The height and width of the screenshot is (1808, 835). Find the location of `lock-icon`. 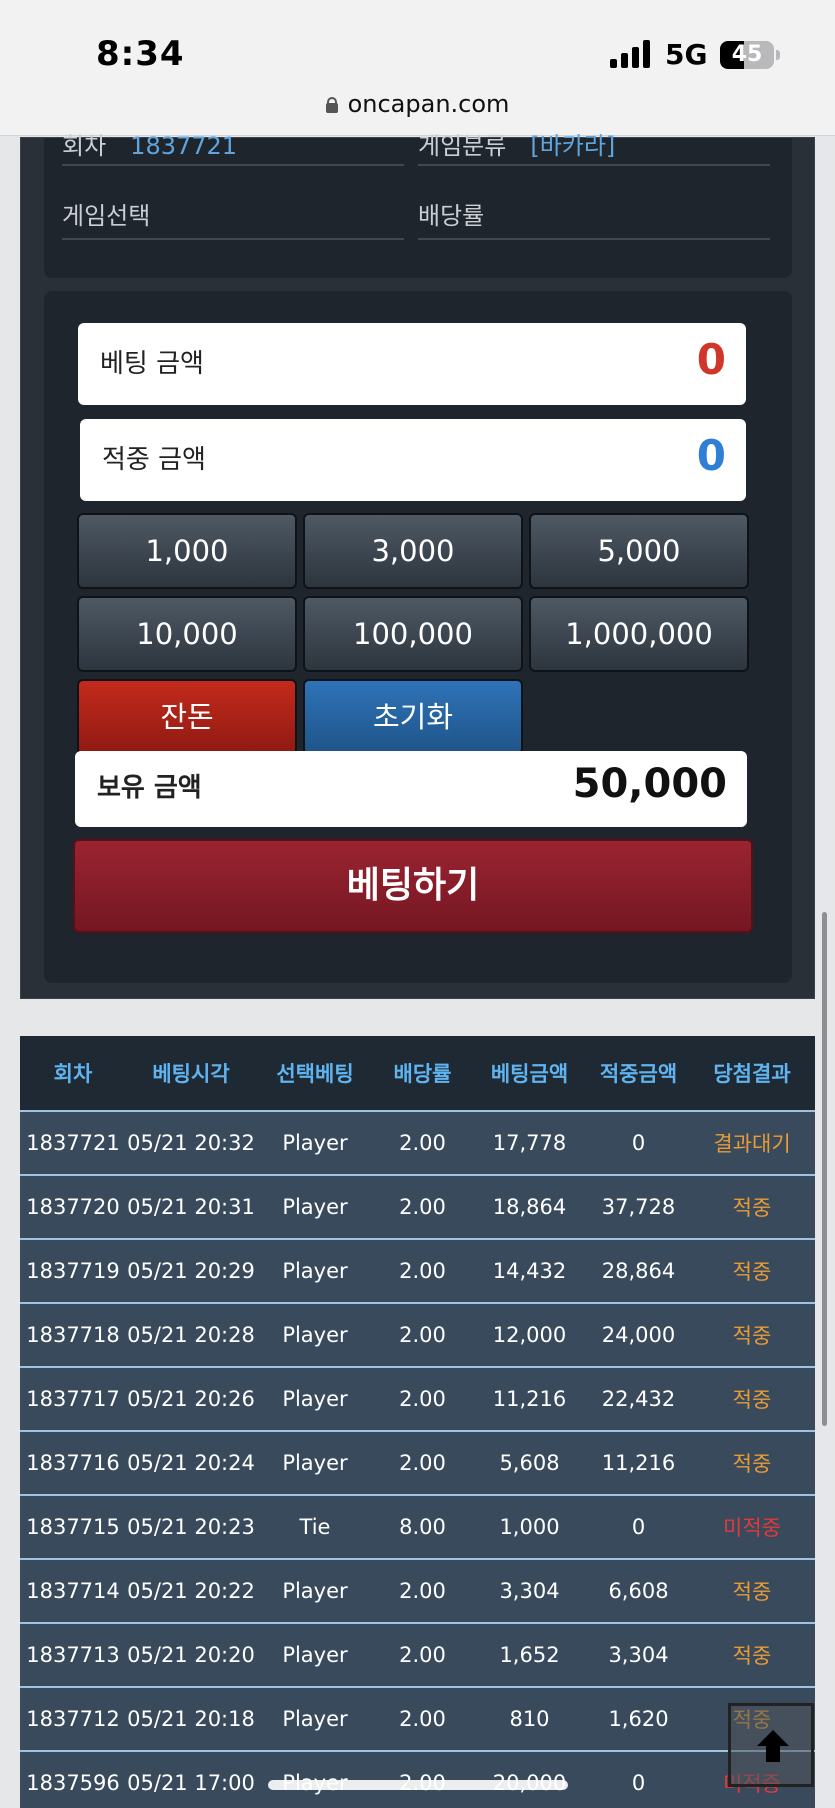

lock-icon is located at coordinates (331, 105).